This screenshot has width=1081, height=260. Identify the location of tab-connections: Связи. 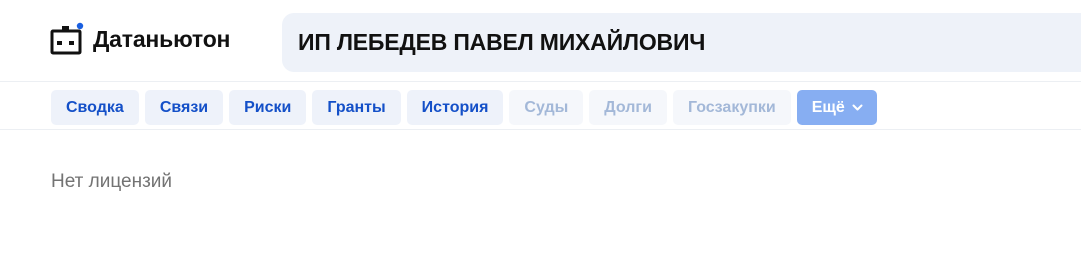
(184, 107).